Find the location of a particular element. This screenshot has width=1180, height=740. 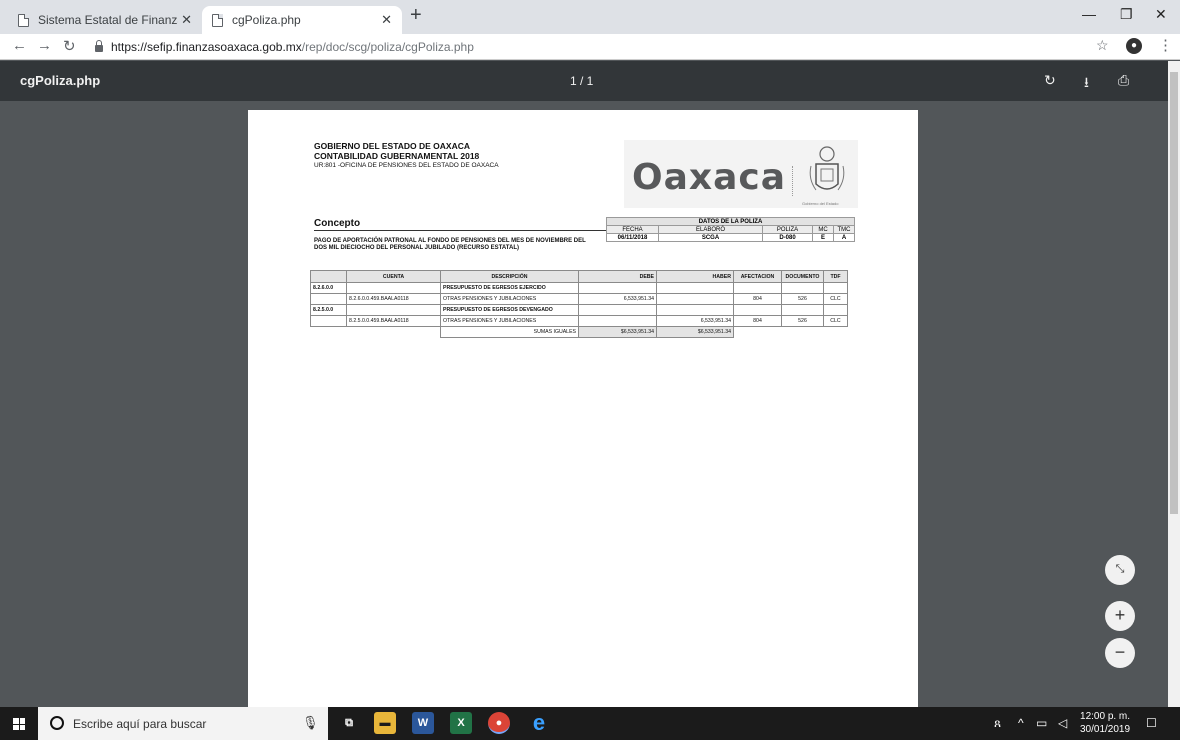

header-cuenta: CUENTA is located at coordinates (393, 276).